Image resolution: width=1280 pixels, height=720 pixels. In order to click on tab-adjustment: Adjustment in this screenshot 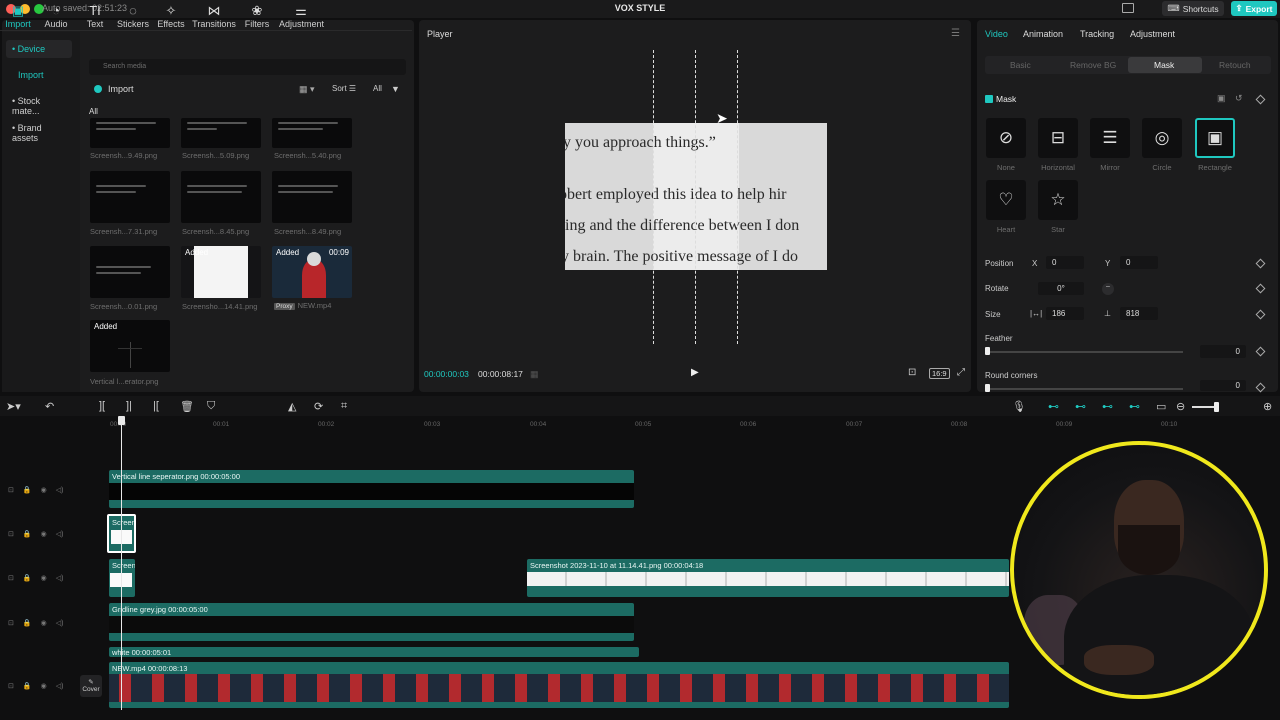, I will do `click(1152, 34)`.